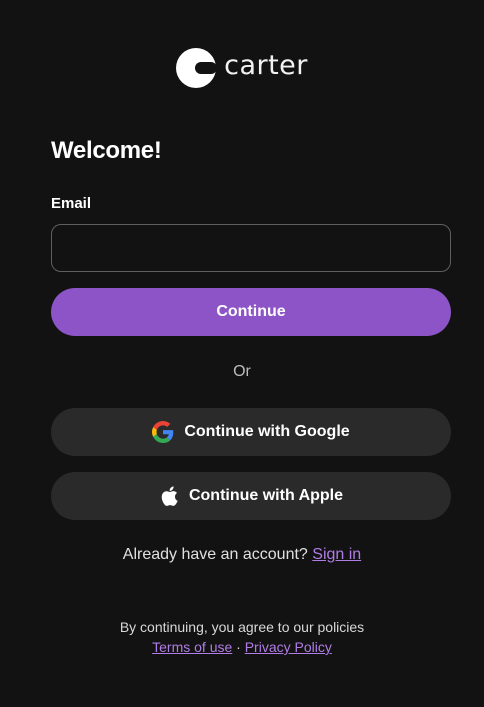 This screenshot has width=484, height=707. Describe the element at coordinates (242, 371) in the screenshot. I see `or-divider: Or` at that location.